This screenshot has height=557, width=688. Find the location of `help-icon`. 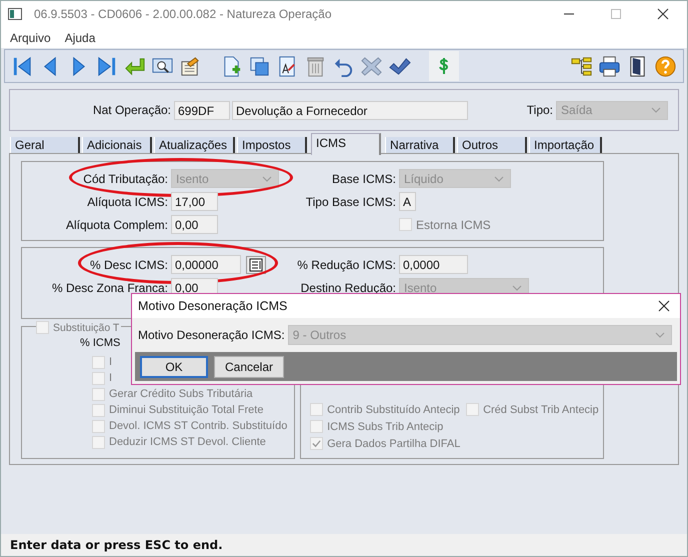

help-icon is located at coordinates (665, 66).